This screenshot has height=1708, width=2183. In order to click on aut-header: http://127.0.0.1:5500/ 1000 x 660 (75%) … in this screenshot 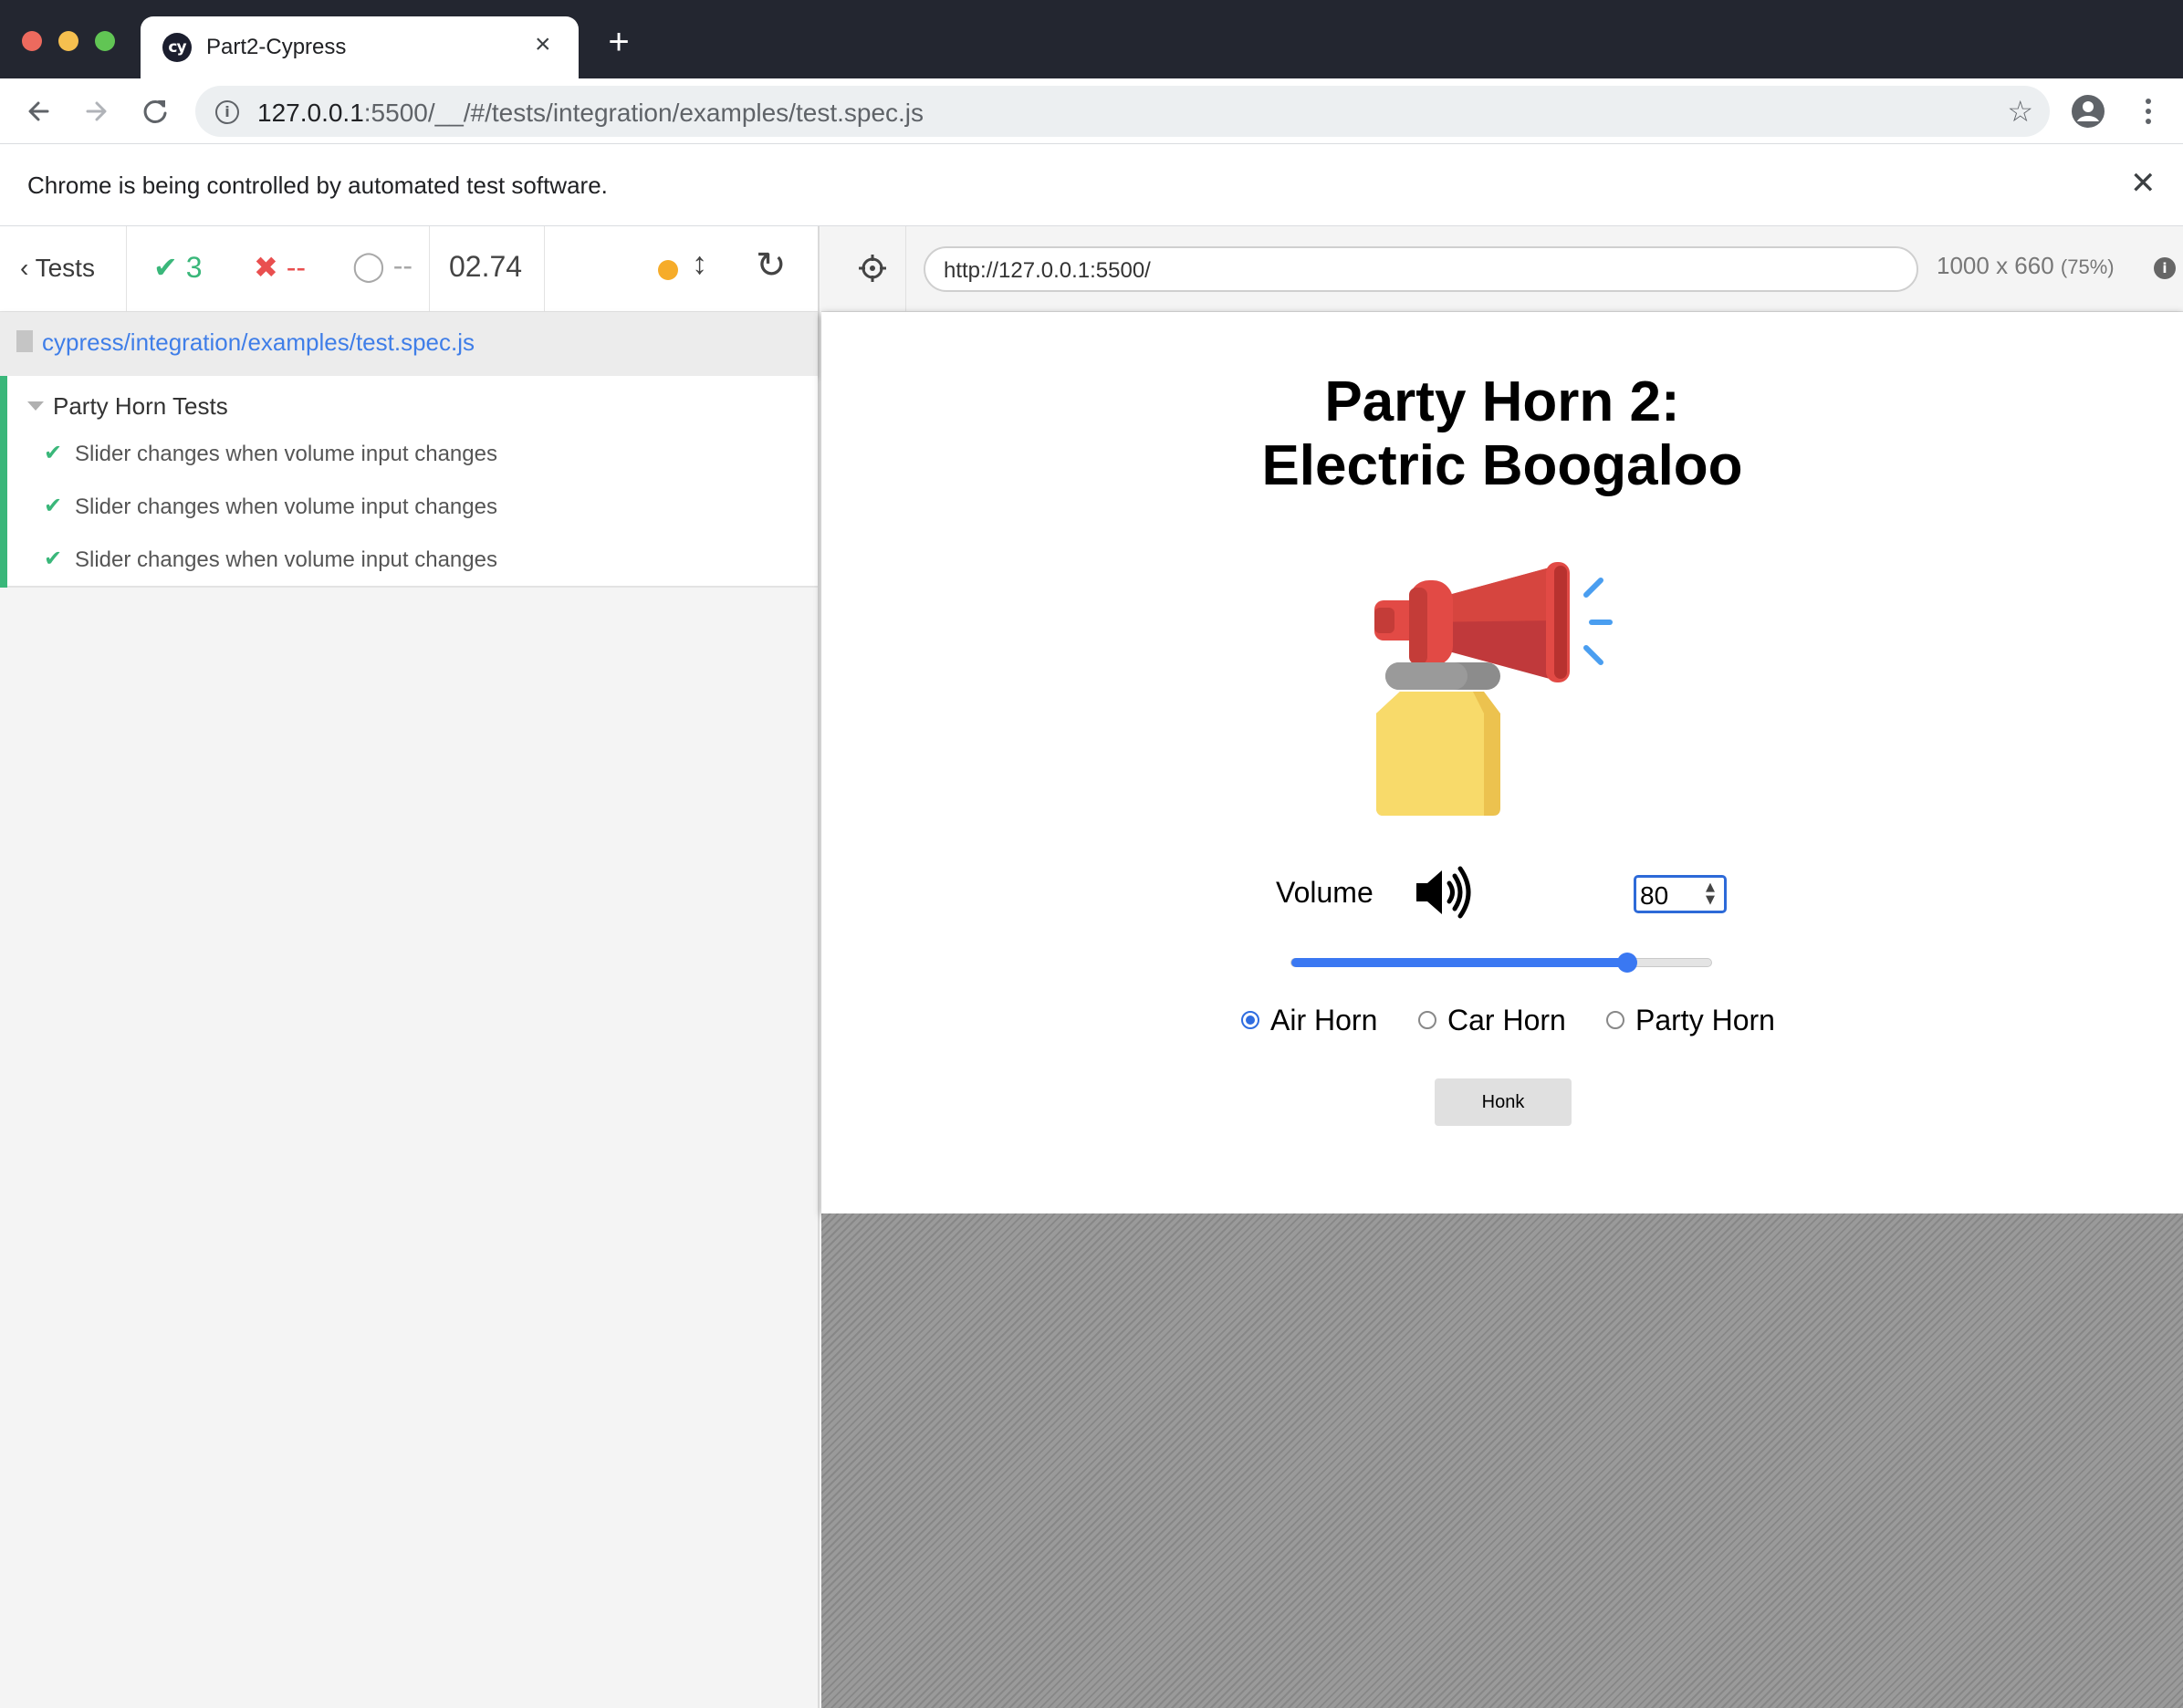, I will do `click(1502, 269)`.